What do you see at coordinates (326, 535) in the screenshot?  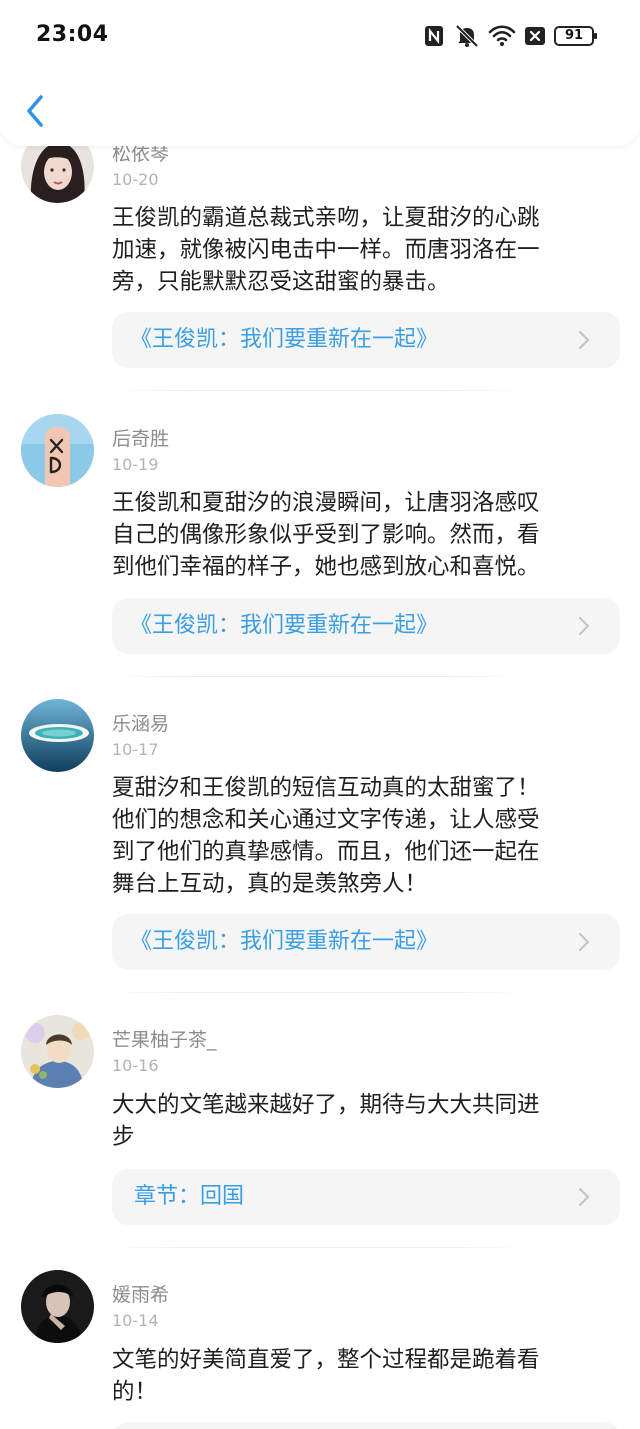 I see `comment-line: 自己的偶像形象似乎受到了影响。然而，看` at bounding box center [326, 535].